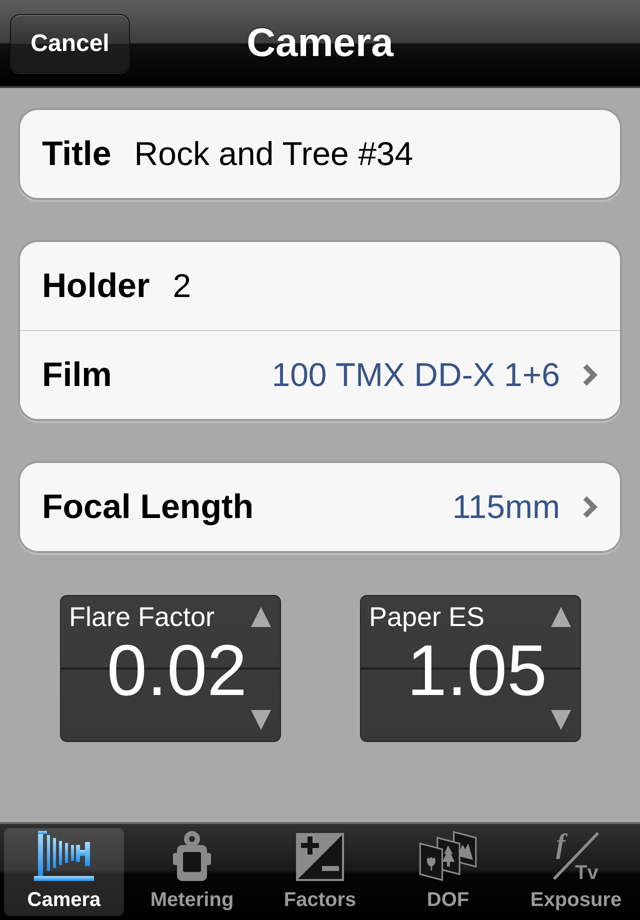 The image size is (640, 920). What do you see at coordinates (70, 43) in the screenshot?
I see `cancel-button: Cancel` at bounding box center [70, 43].